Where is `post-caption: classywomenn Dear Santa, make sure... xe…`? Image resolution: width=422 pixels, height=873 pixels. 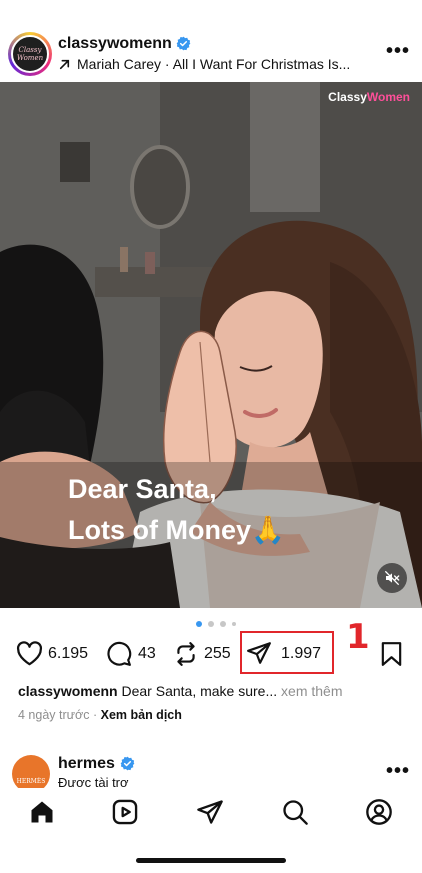 post-caption: classywomenn Dear Santa, make sure... xe… is located at coordinates (180, 691).